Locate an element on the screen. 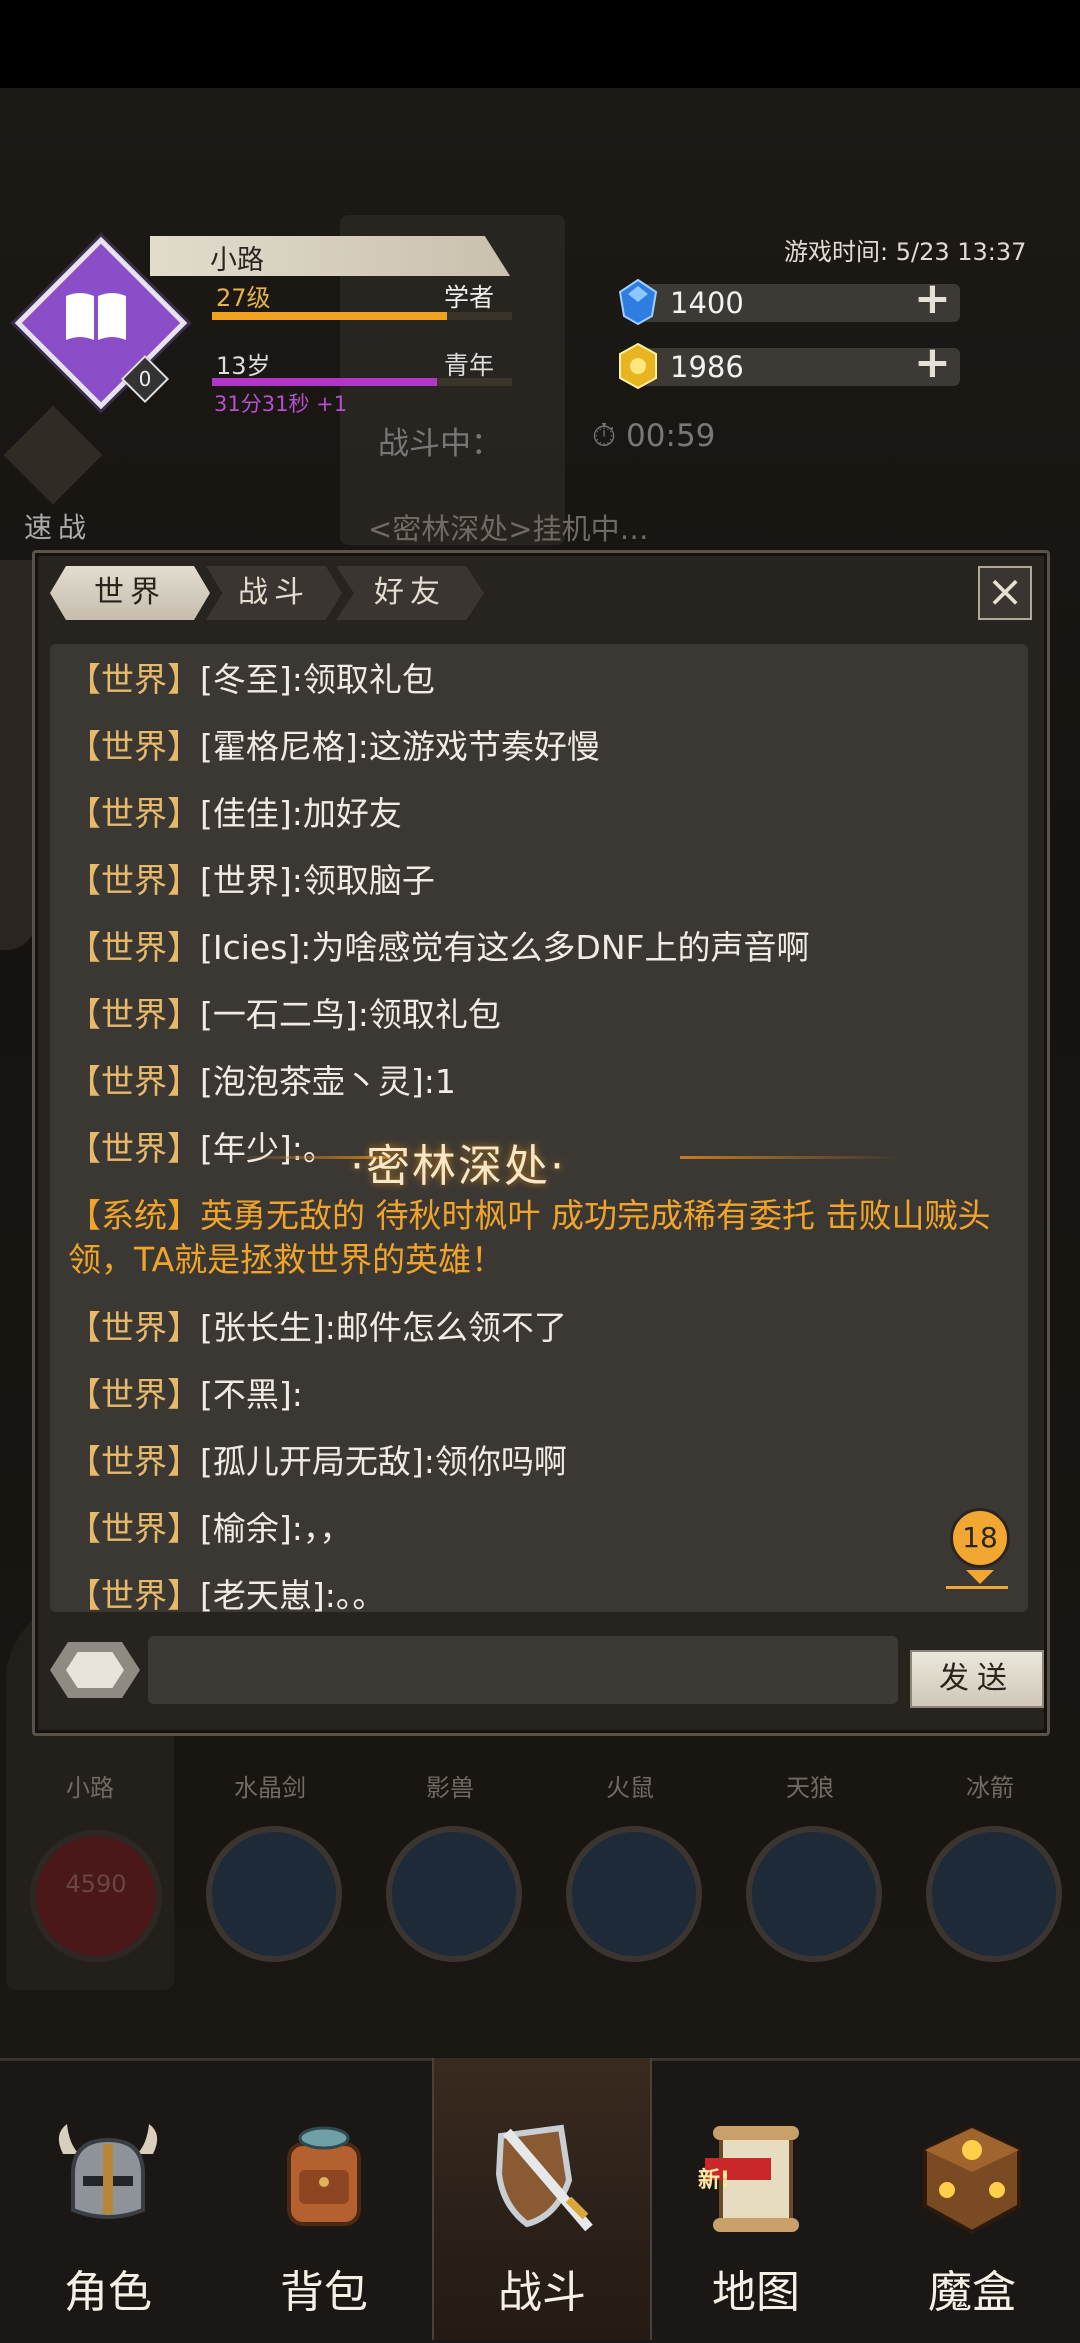 Image resolution: width=1080 pixels, height=2343 pixels. crystal-sword-icon is located at coordinates (274, 1894).